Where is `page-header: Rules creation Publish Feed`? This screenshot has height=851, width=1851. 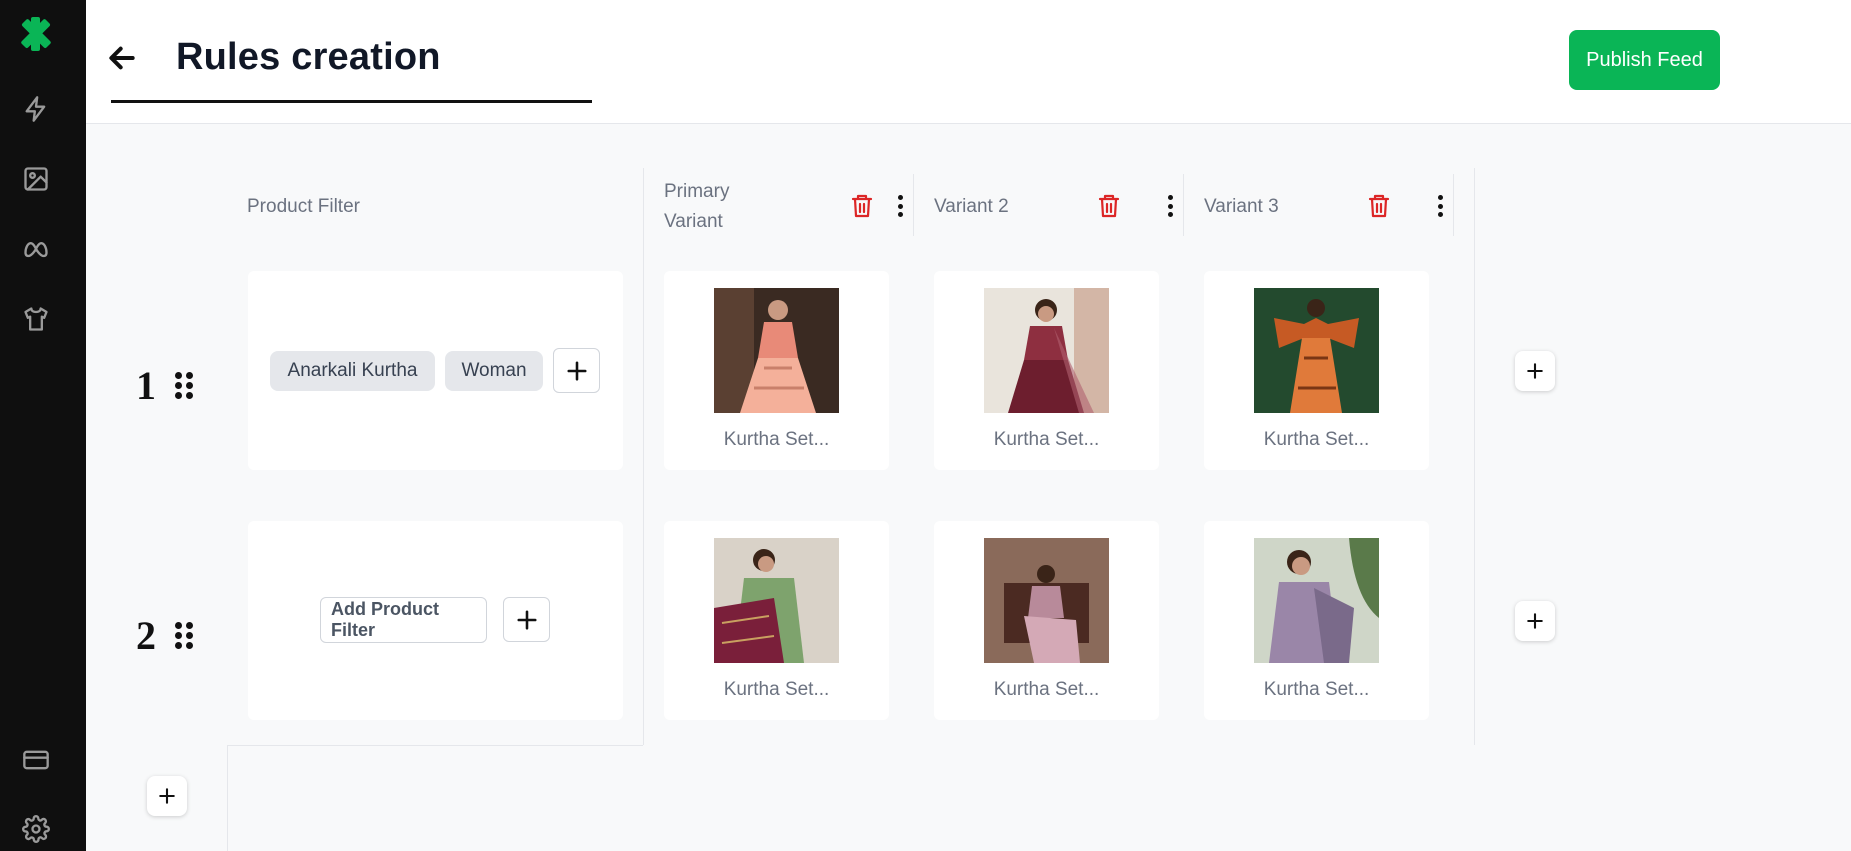 page-header: Rules creation Publish Feed is located at coordinates (968, 62).